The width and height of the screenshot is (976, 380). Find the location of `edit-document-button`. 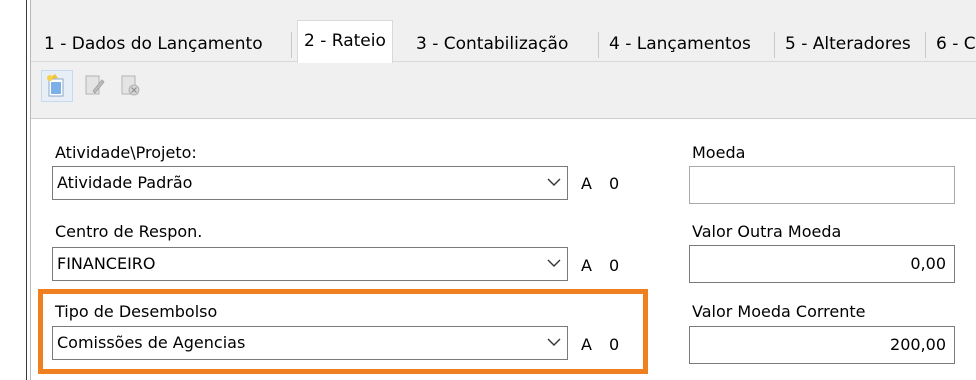

edit-document-button is located at coordinates (94, 85).